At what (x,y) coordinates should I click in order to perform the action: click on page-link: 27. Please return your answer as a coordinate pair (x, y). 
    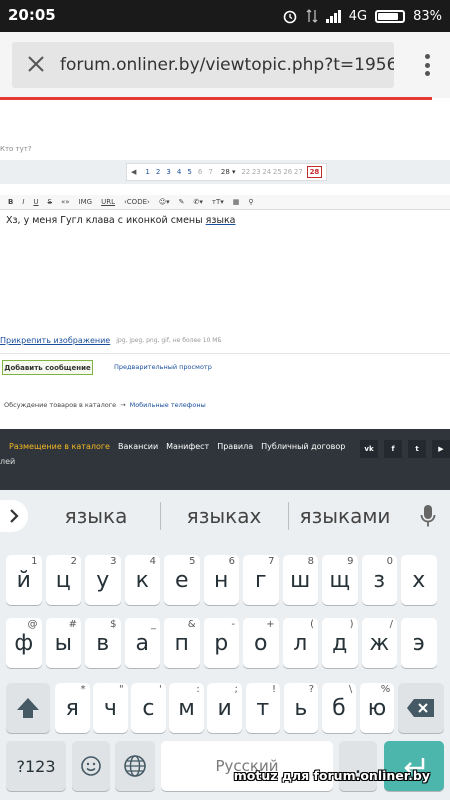
    Looking at the image, I should click on (298, 172).